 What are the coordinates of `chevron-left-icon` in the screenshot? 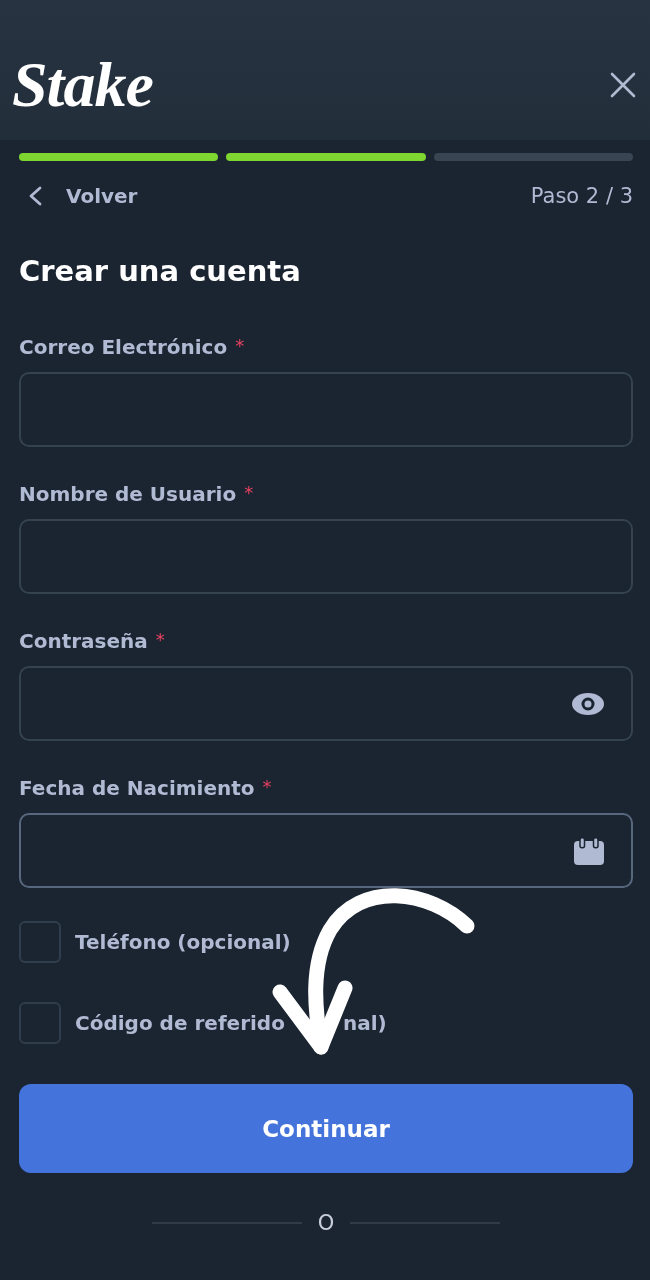 It's located at (35, 196).